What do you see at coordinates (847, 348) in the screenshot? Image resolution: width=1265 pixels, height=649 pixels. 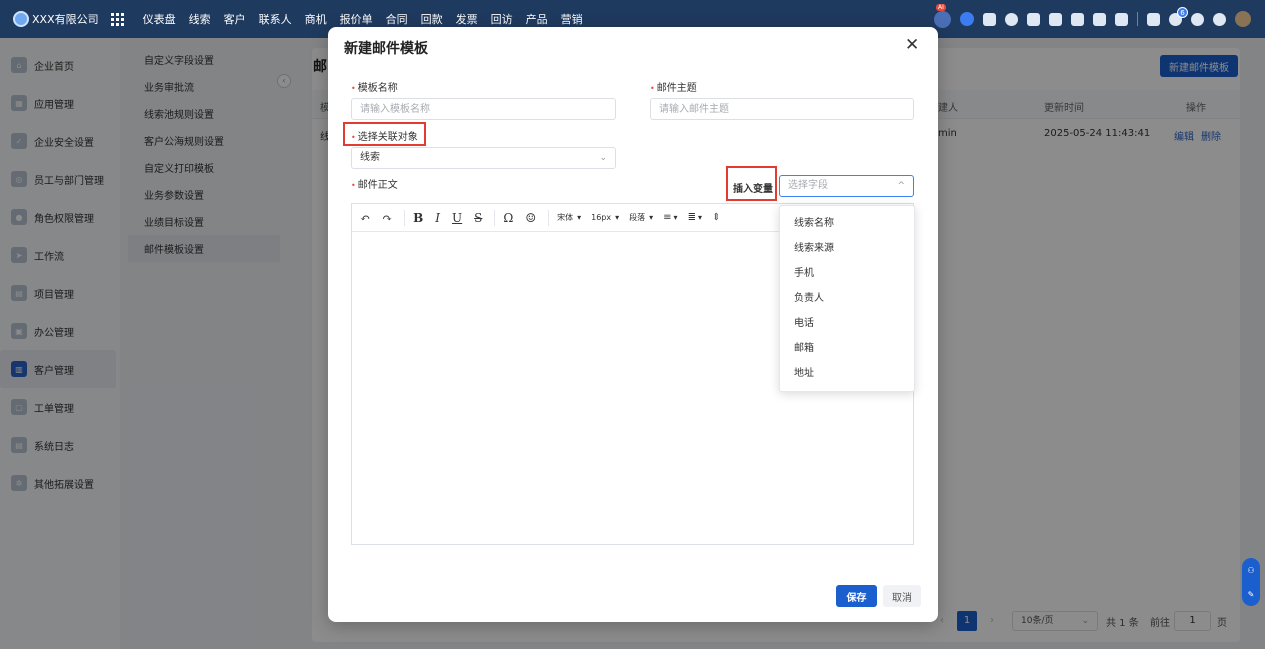 I see `dropdown-option-email: 邮箱` at bounding box center [847, 348].